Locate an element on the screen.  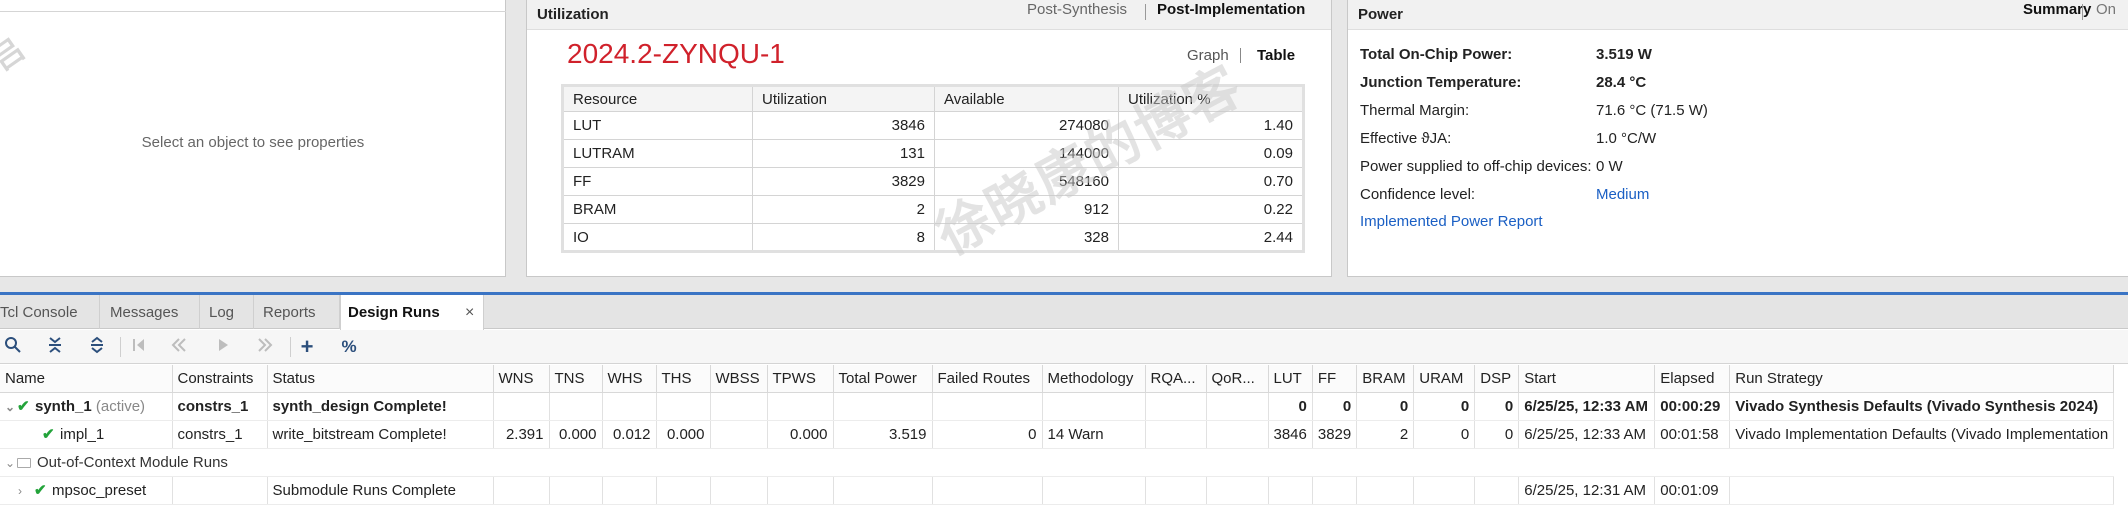
utilization-pct-cell: 0.70 is located at coordinates (1211, 181).